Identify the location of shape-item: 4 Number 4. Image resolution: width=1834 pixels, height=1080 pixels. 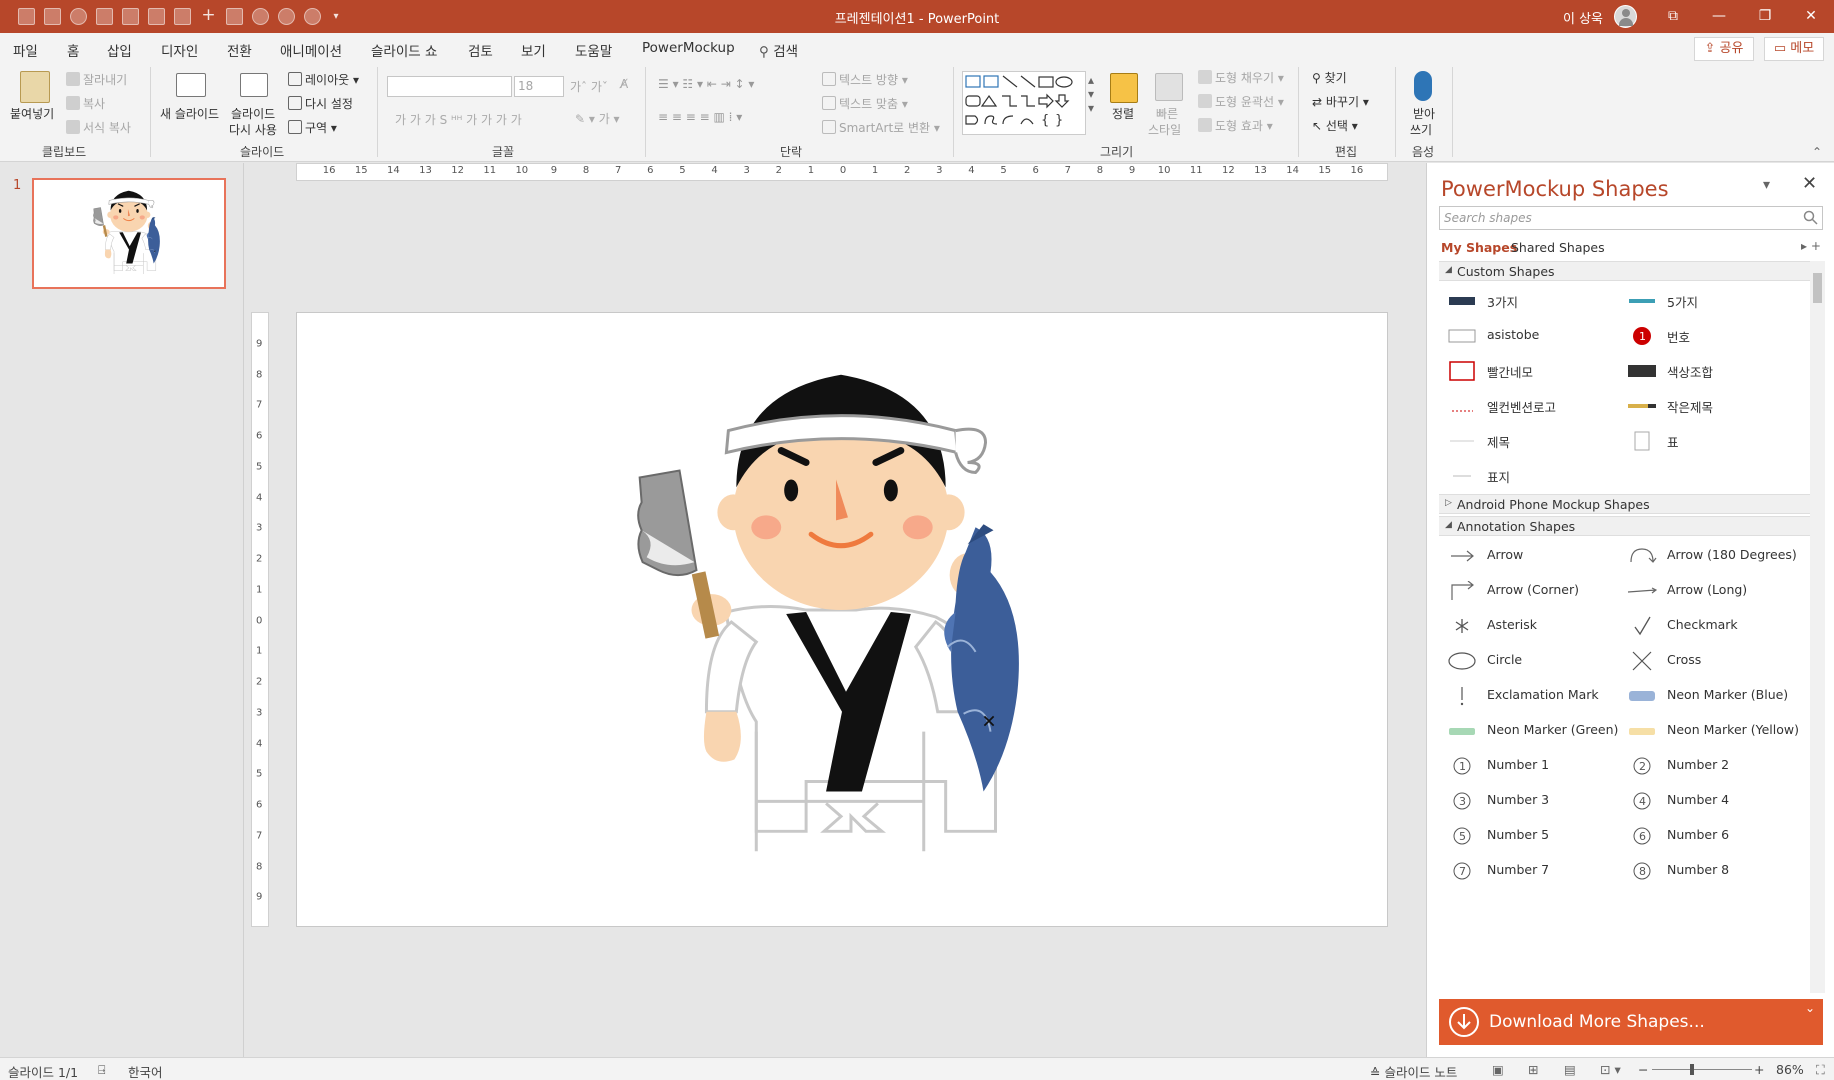
(1709, 801).